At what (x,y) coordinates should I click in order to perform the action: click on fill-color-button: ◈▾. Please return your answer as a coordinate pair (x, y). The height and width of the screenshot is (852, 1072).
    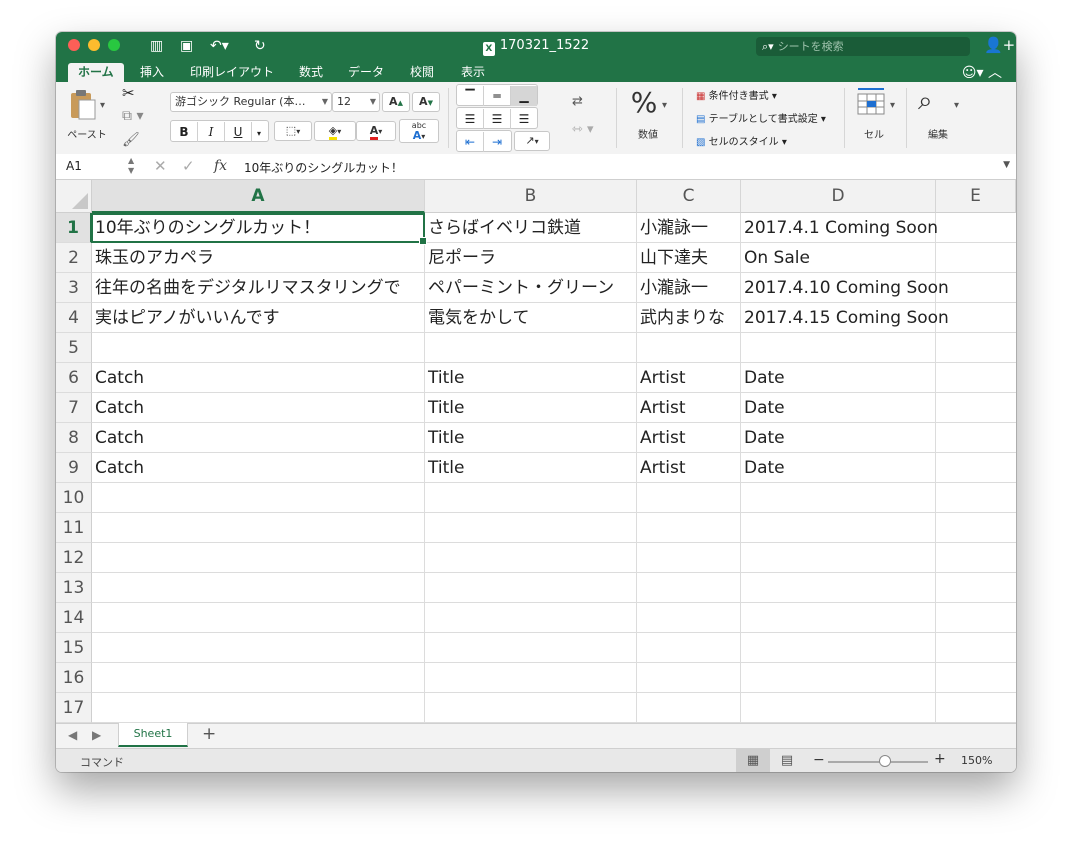
    Looking at the image, I should click on (335, 131).